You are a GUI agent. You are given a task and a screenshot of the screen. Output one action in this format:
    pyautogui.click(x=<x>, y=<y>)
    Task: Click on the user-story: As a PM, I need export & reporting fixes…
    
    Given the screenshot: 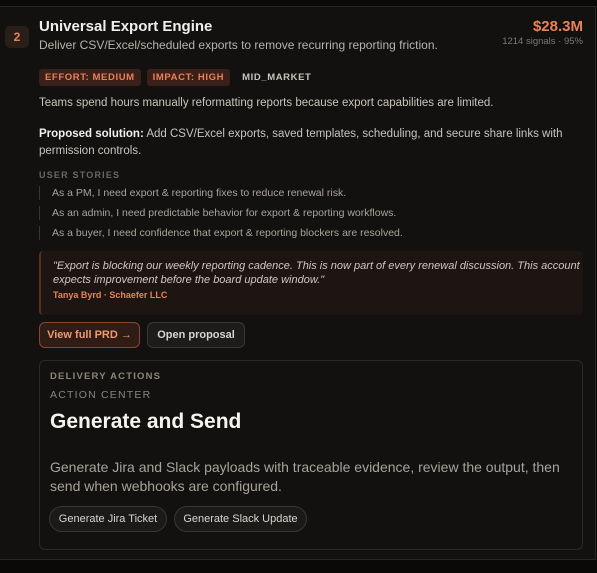 What is the action you would take?
    pyautogui.click(x=192, y=193)
    